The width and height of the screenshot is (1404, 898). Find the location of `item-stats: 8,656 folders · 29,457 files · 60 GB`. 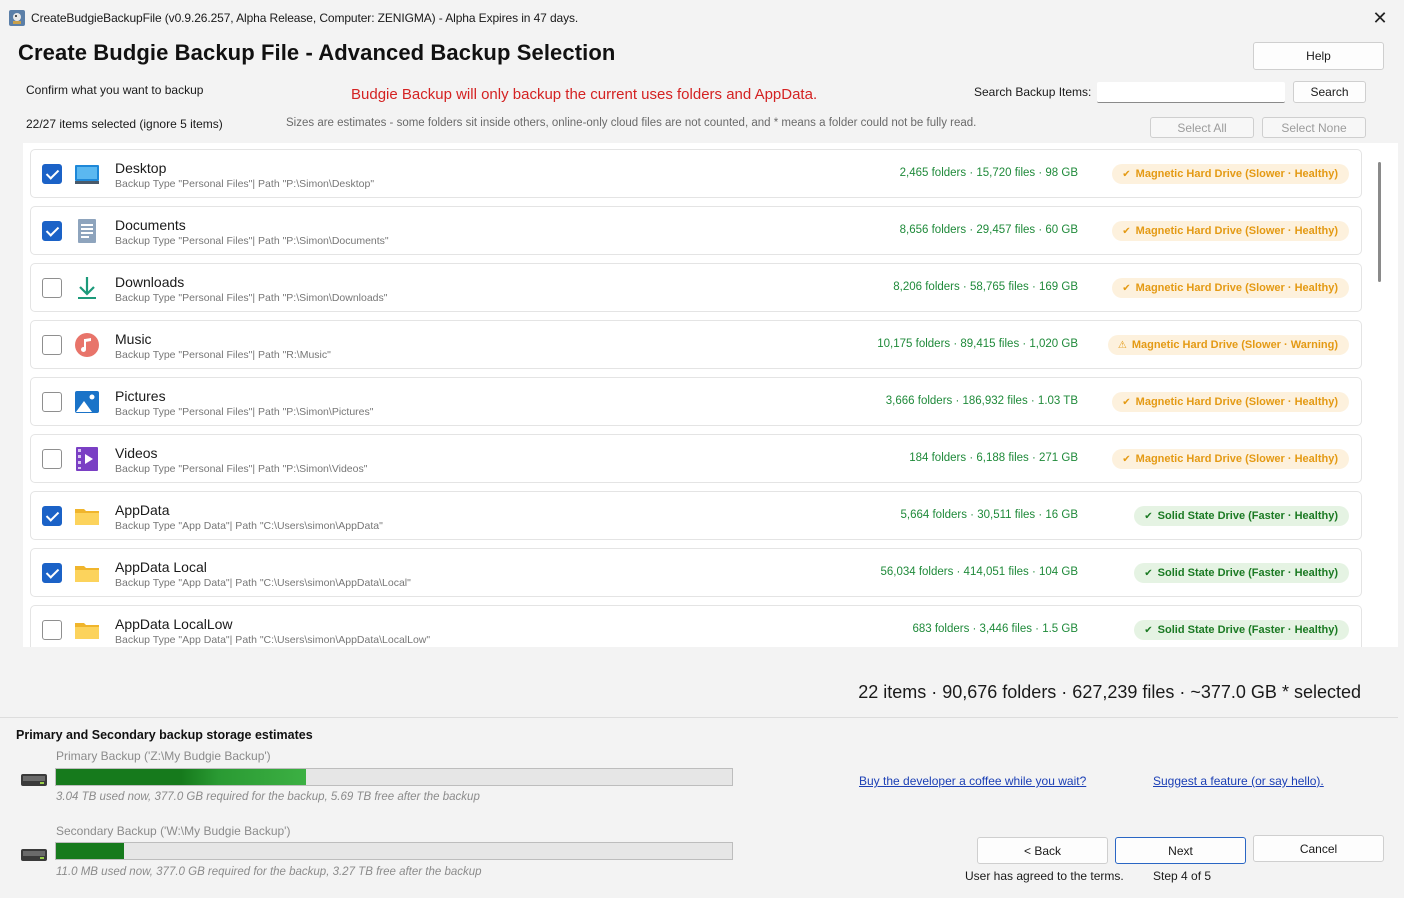

item-stats: 8,656 folders · 29,457 files · 60 GB is located at coordinates (988, 230).